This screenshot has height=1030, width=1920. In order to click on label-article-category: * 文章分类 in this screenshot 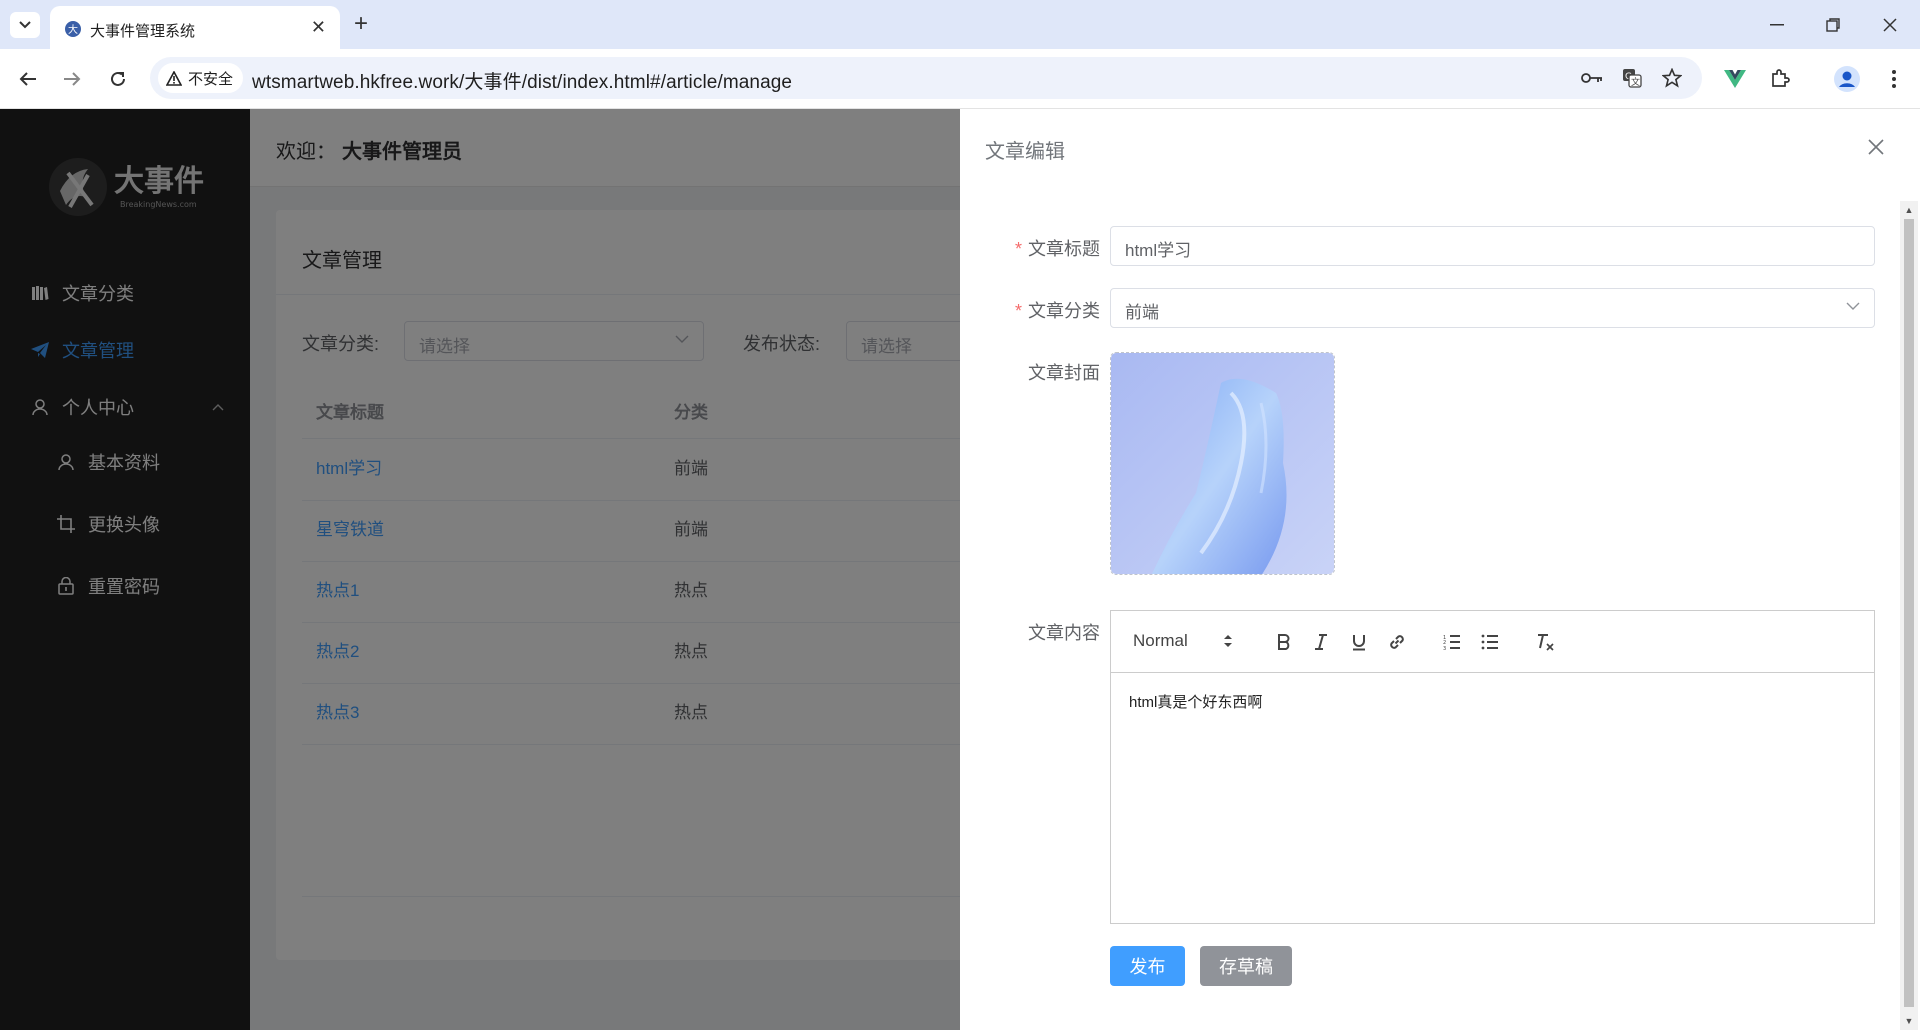, I will do `click(1057, 311)`.